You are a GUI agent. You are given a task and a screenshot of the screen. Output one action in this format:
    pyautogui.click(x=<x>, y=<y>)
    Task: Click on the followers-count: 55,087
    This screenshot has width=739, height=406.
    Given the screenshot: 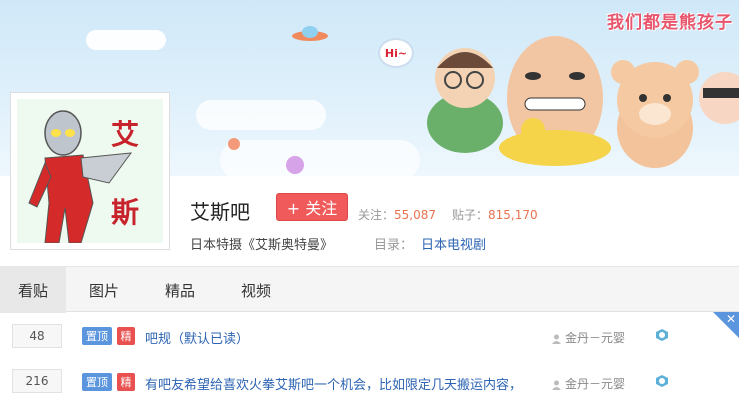 What is the action you would take?
    pyautogui.click(x=415, y=215)
    